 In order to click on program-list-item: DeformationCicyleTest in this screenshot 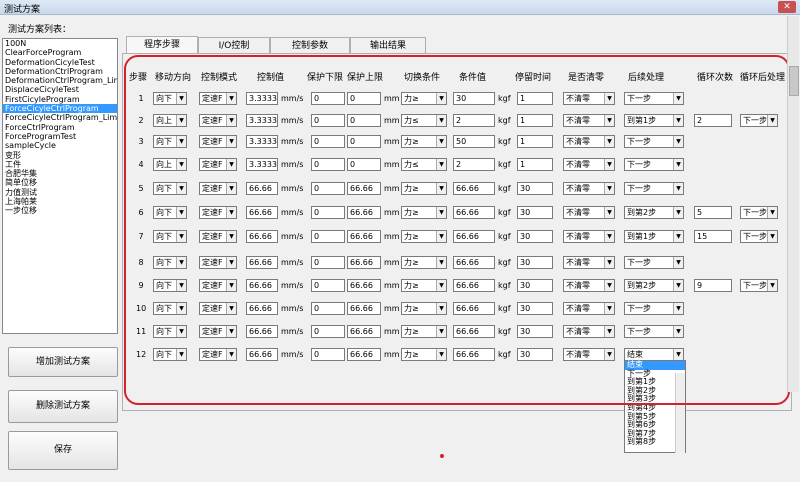, I will do `click(60, 62)`.